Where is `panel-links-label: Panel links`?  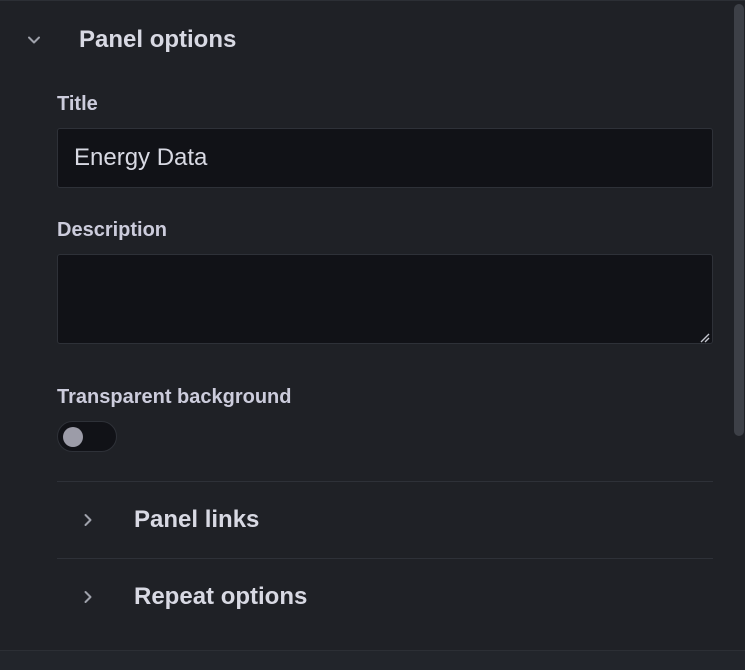
panel-links-label: Panel links is located at coordinates (197, 519).